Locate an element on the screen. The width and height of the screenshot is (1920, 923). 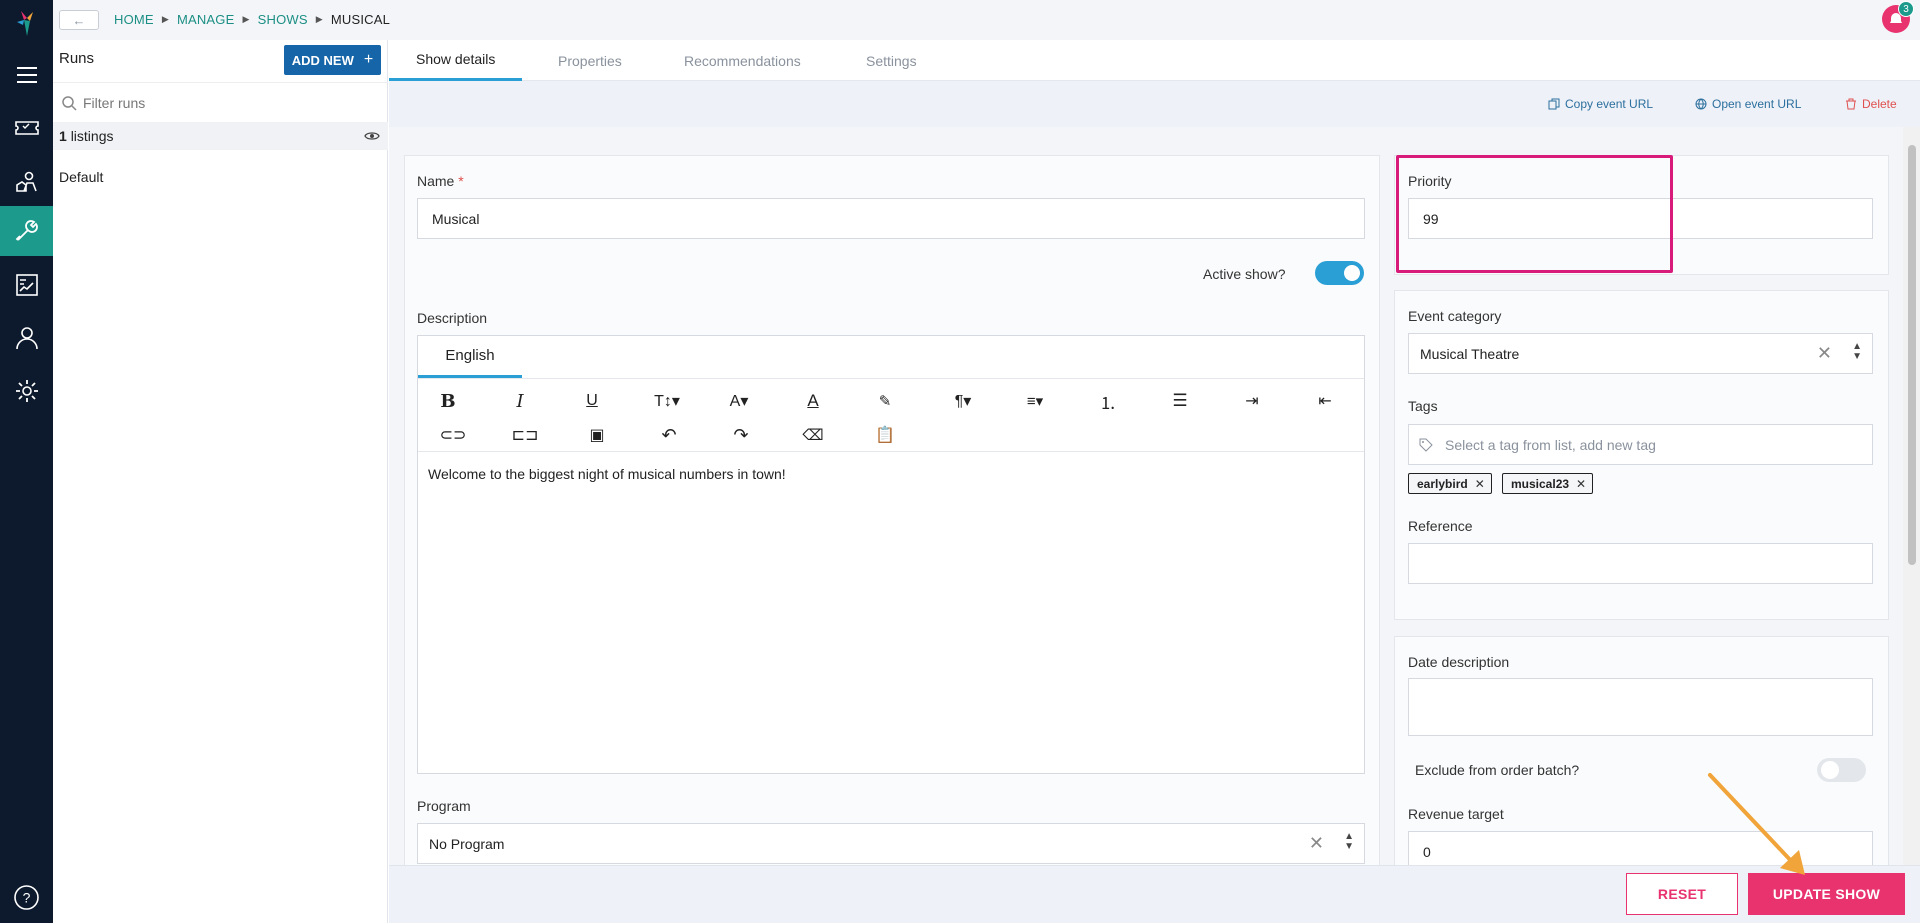
paragraph-icon: ¶▾ is located at coordinates (963, 401).